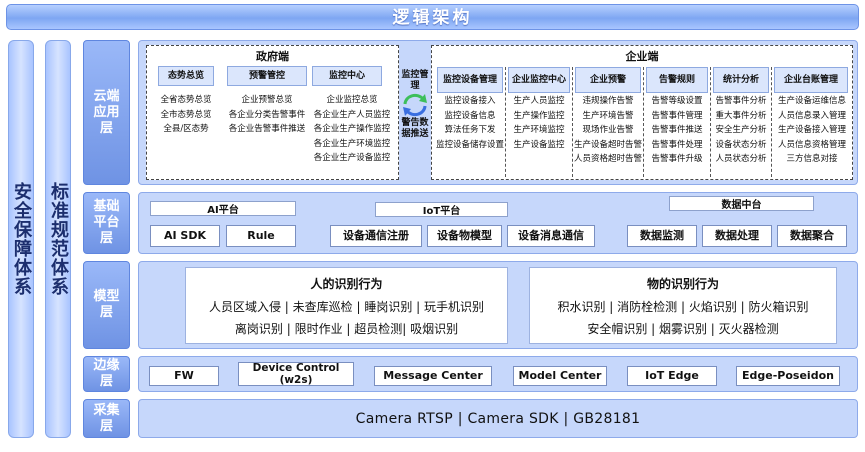 This screenshot has height=452, width=865. What do you see at coordinates (184, 376) in the screenshot?
I see `edge-fw-button: FW` at bounding box center [184, 376].